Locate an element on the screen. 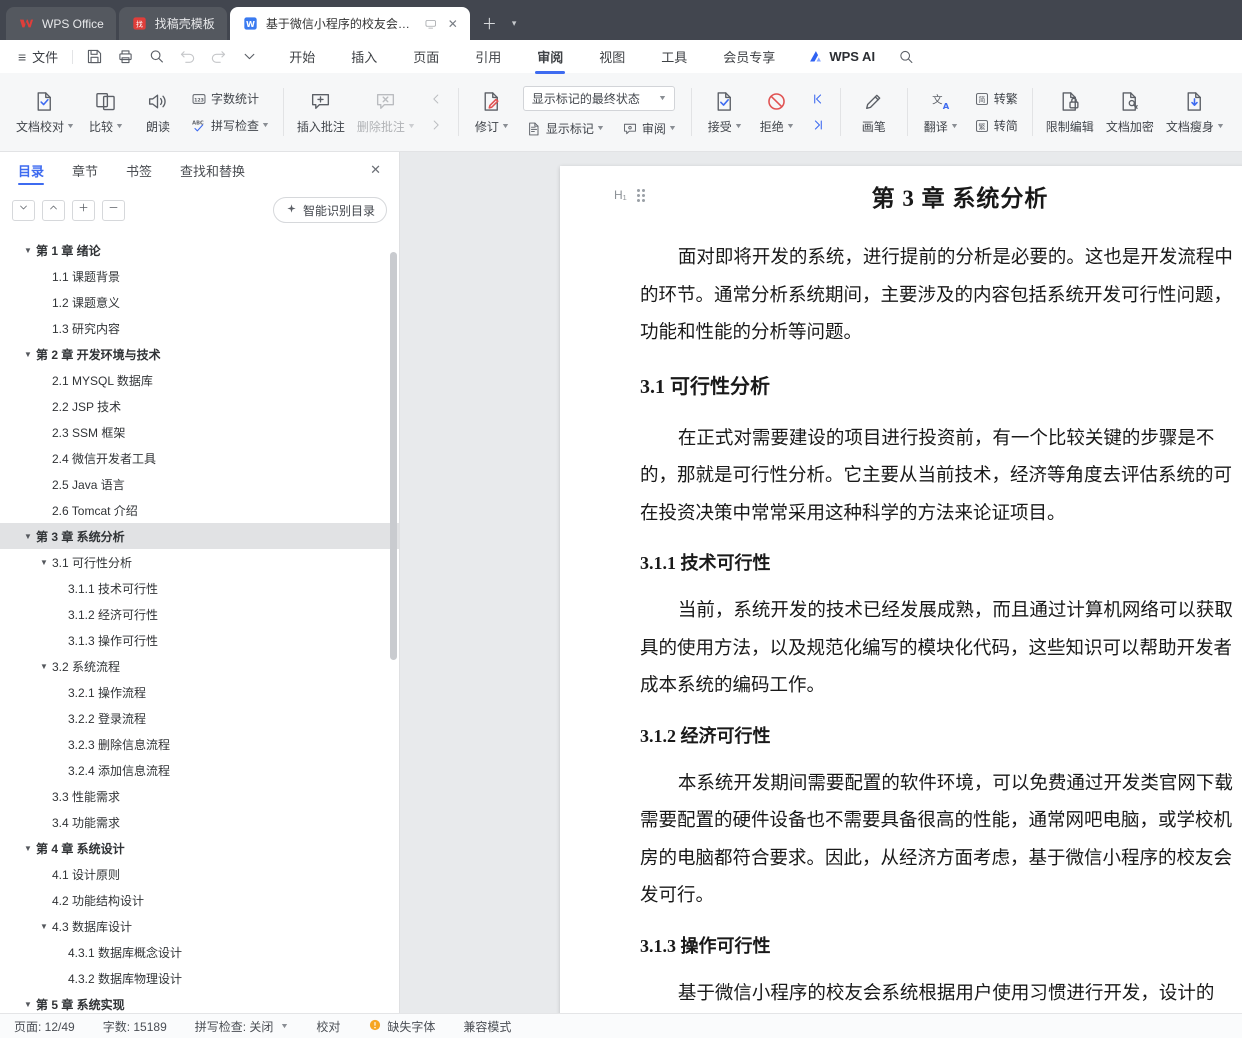 This screenshot has height=1038, width=1242. track-changes-button: 修订 ▼ is located at coordinates (492, 112).